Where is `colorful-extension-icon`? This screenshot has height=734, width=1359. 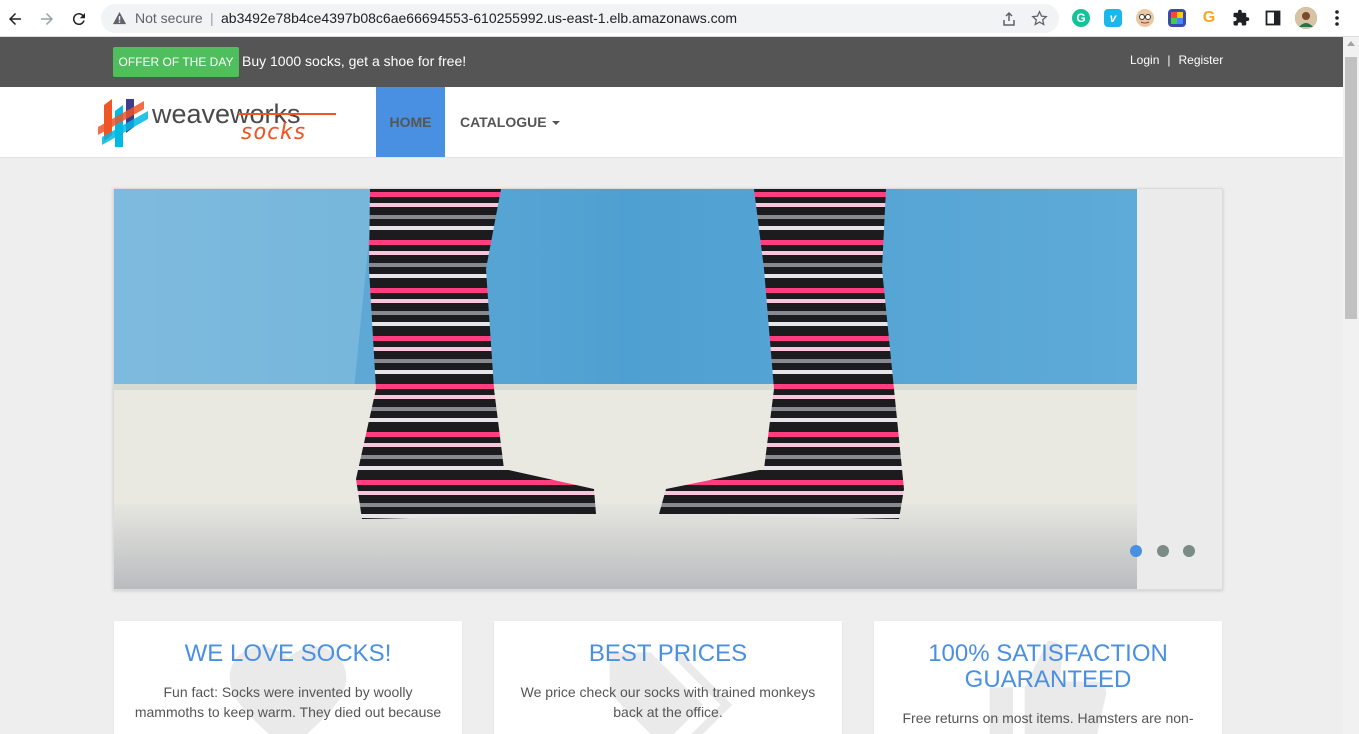 colorful-extension-icon is located at coordinates (1177, 18).